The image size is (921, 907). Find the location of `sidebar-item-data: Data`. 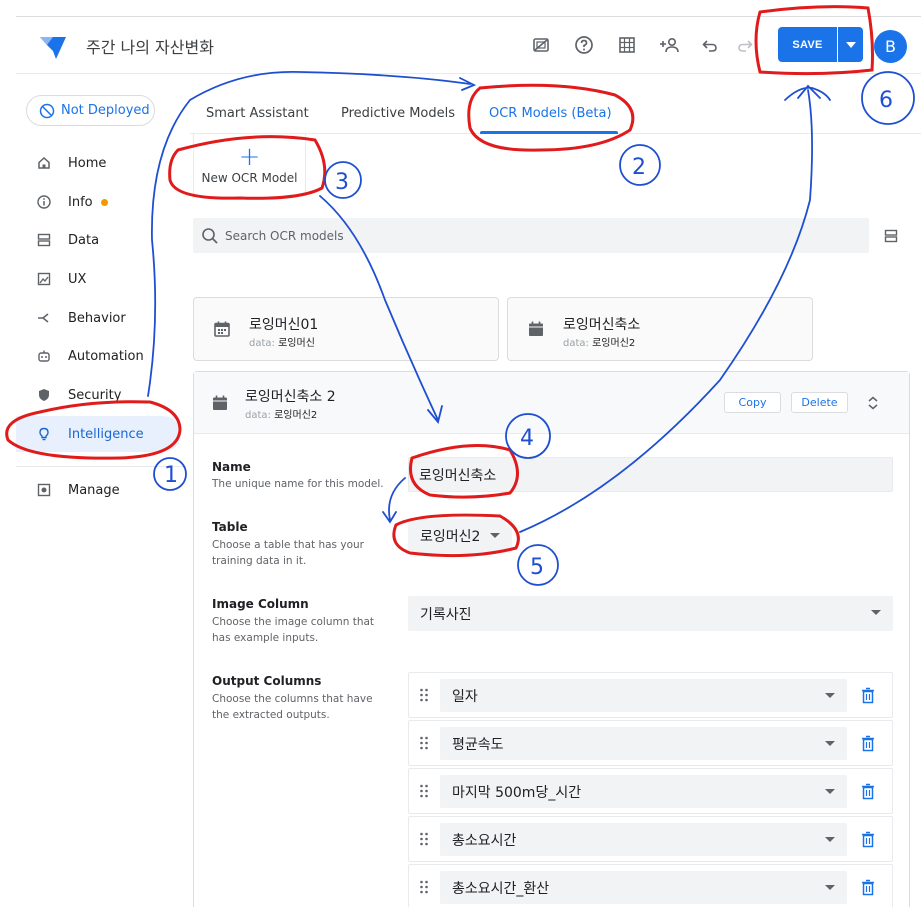

sidebar-item-data: Data is located at coordinates (98, 240).